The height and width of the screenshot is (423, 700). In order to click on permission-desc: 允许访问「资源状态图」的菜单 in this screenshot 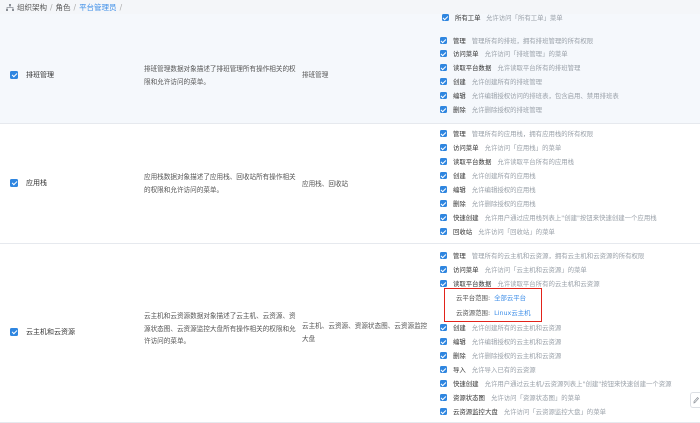, I will do `click(535, 398)`.